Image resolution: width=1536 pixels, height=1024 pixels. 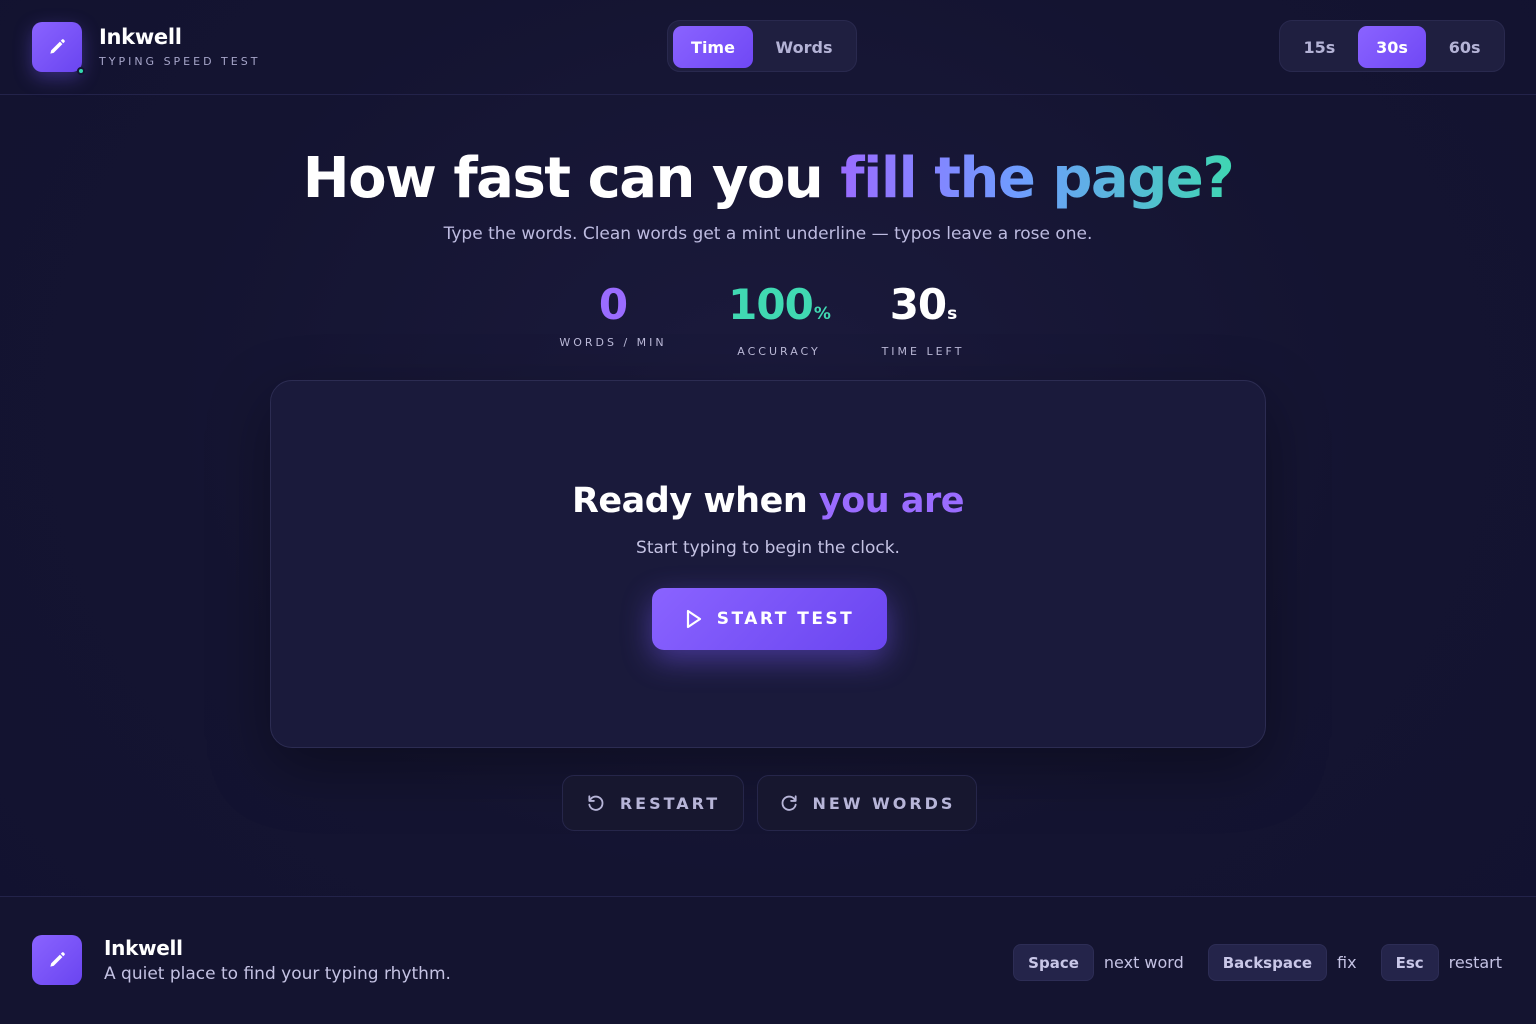 What do you see at coordinates (140, 37) in the screenshot?
I see `brand-name: Inkwell` at bounding box center [140, 37].